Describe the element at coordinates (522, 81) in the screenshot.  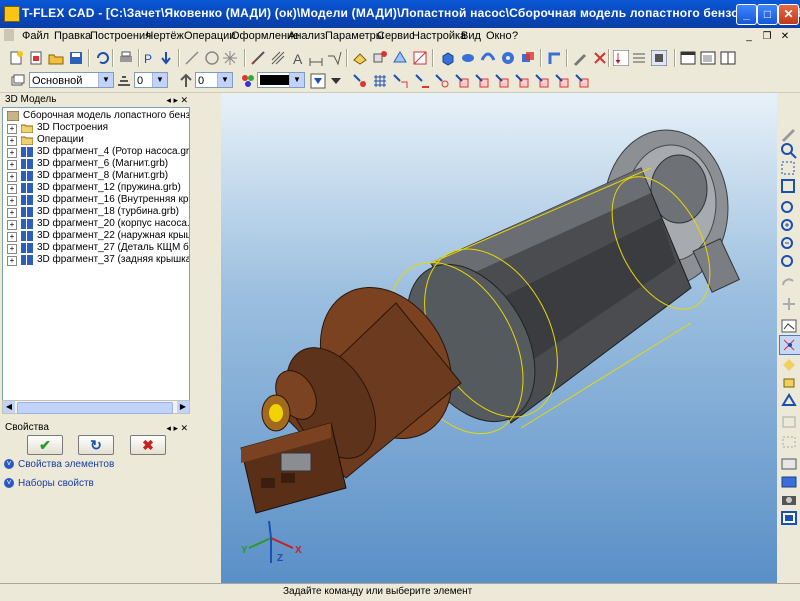
I see `snap-path-icon` at that location.